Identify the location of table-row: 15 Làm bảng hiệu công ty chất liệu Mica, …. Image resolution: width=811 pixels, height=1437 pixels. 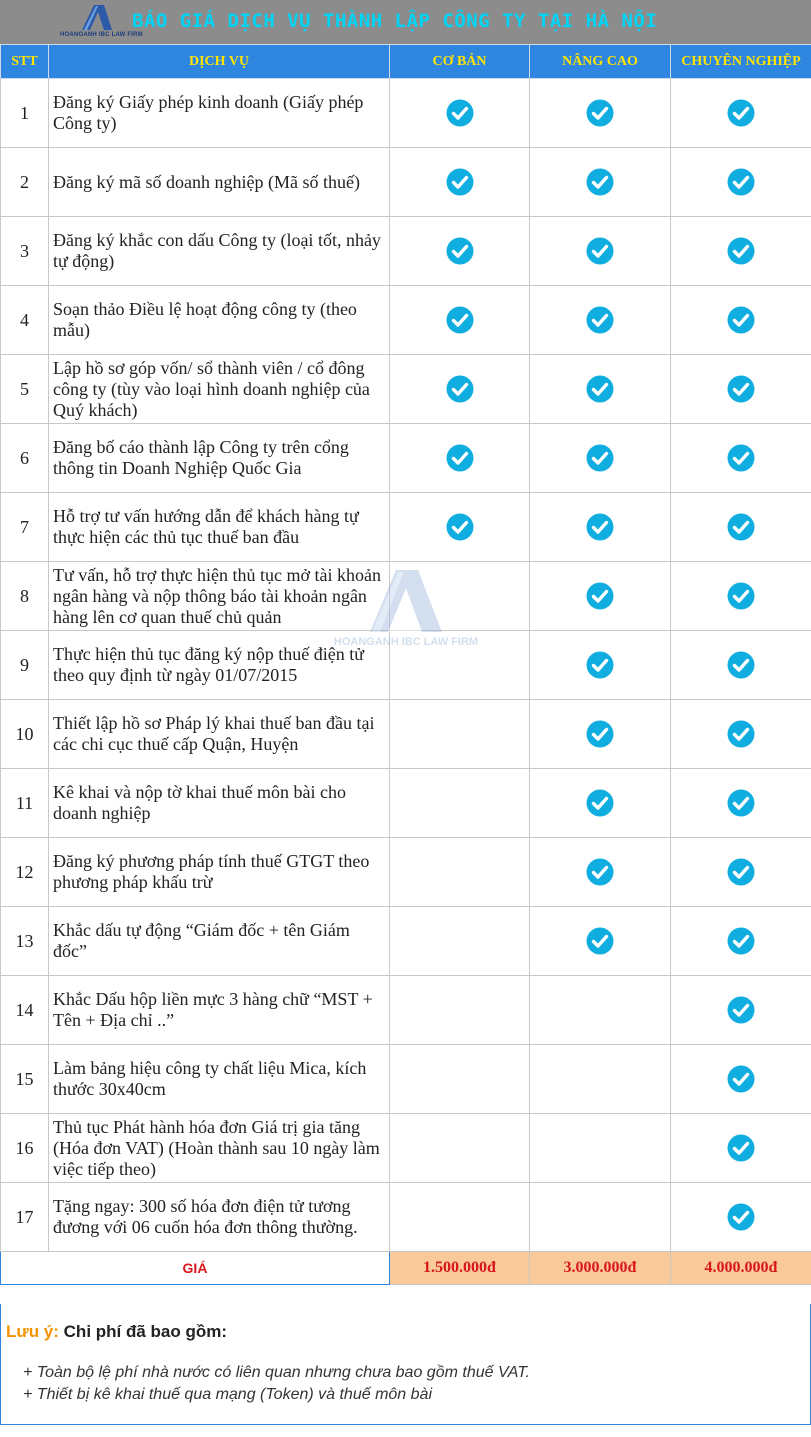
(405, 1079).